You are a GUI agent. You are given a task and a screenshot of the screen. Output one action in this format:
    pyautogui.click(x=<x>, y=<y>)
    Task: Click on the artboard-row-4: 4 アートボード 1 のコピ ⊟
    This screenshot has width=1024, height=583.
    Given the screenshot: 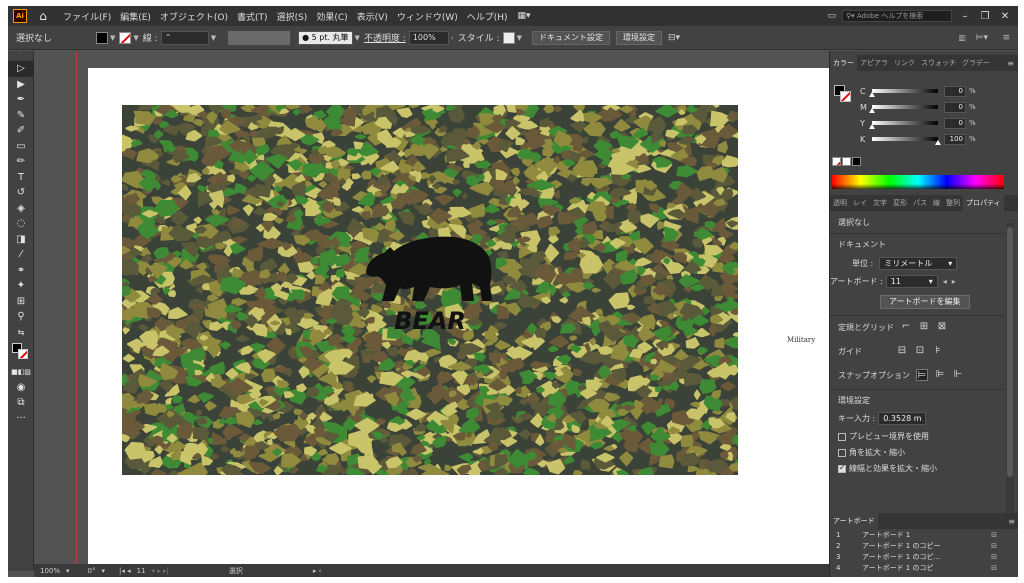 What is the action you would take?
    pyautogui.click(x=924, y=567)
    